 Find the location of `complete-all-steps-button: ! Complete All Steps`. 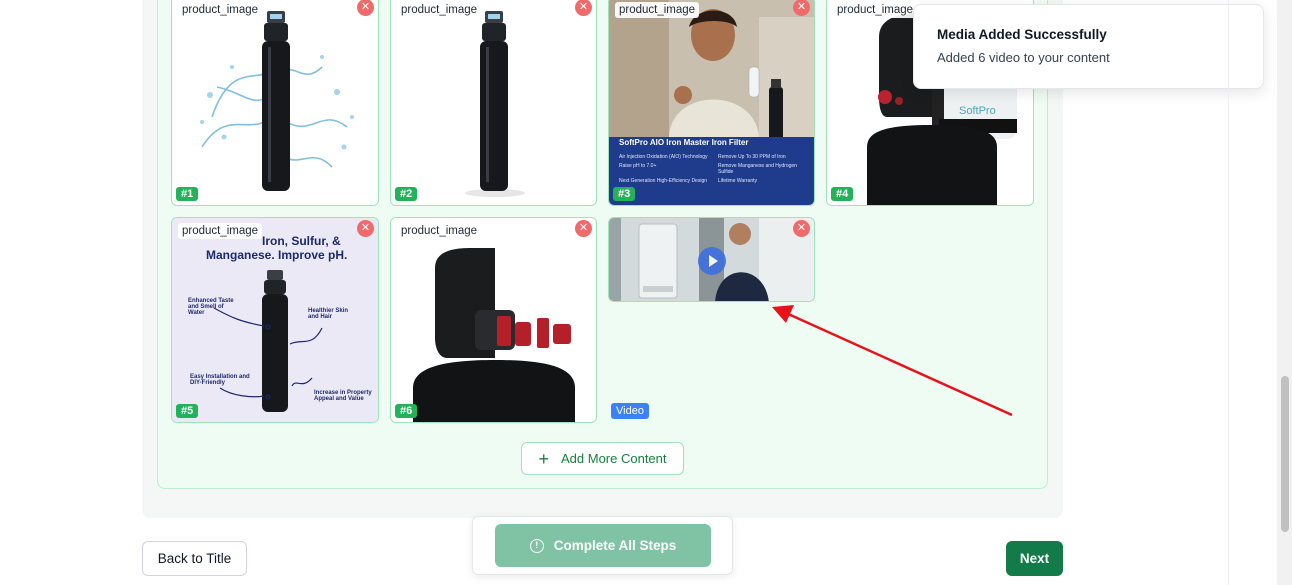

complete-all-steps-button: ! Complete All Steps is located at coordinates (603, 545).